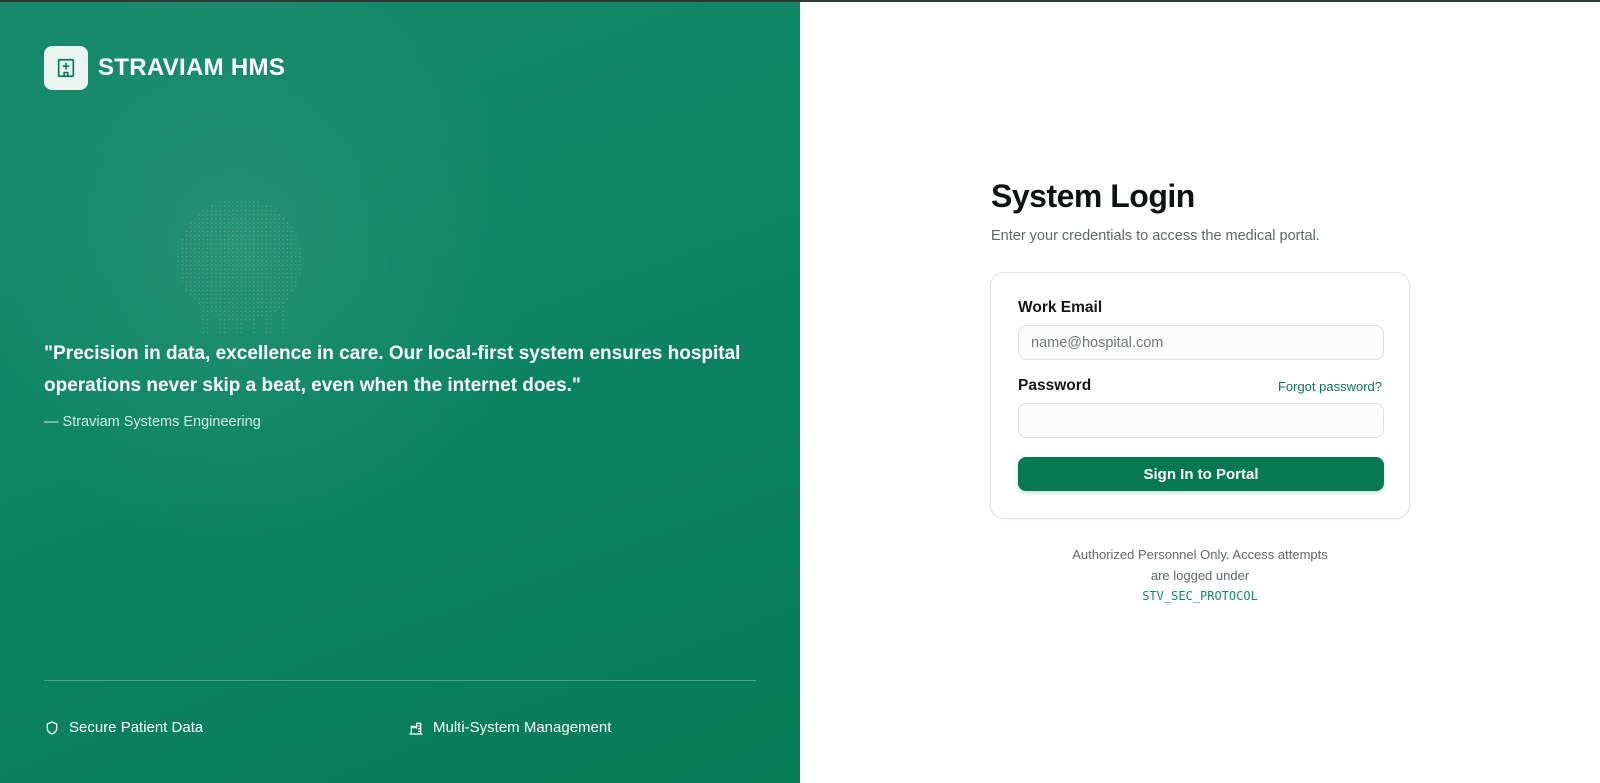 The height and width of the screenshot is (783, 1600). What do you see at coordinates (400, 680) in the screenshot?
I see `panel-divider` at bounding box center [400, 680].